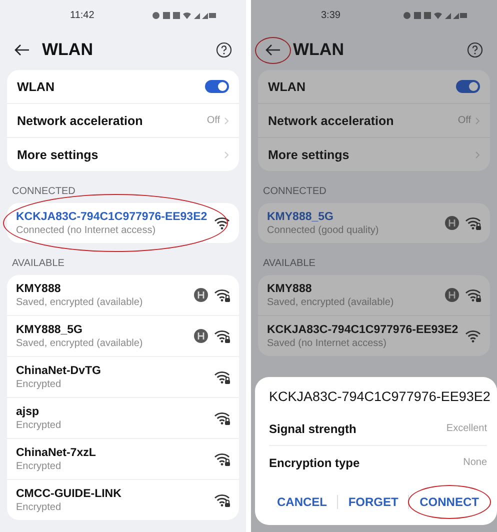  Describe the element at coordinates (302, 502) in the screenshot. I see `dialog-button: CANCEL` at that location.